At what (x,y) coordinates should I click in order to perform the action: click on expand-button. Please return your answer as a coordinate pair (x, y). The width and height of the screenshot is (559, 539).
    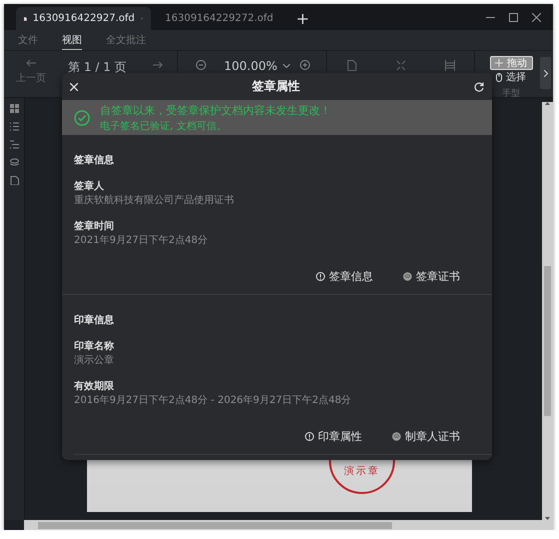
    Looking at the image, I should click on (545, 73).